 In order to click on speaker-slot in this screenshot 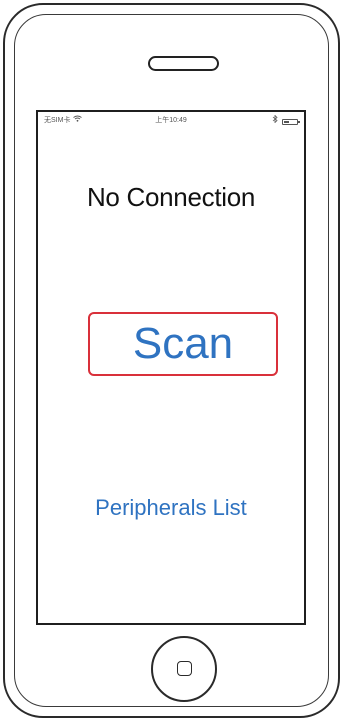, I will do `click(183, 63)`.